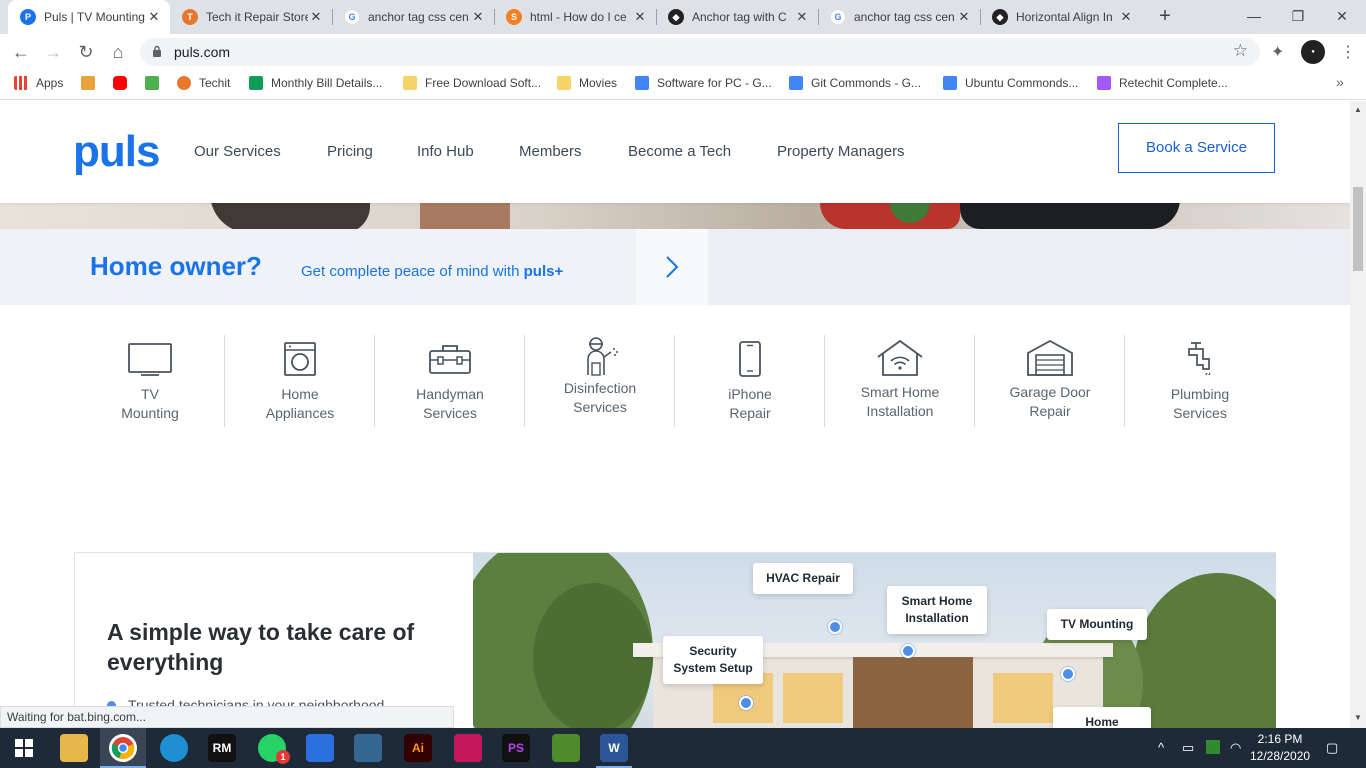  Describe the element at coordinates (1277, 52) in the screenshot. I see `extensions-puzzle-icon: ✦` at that location.